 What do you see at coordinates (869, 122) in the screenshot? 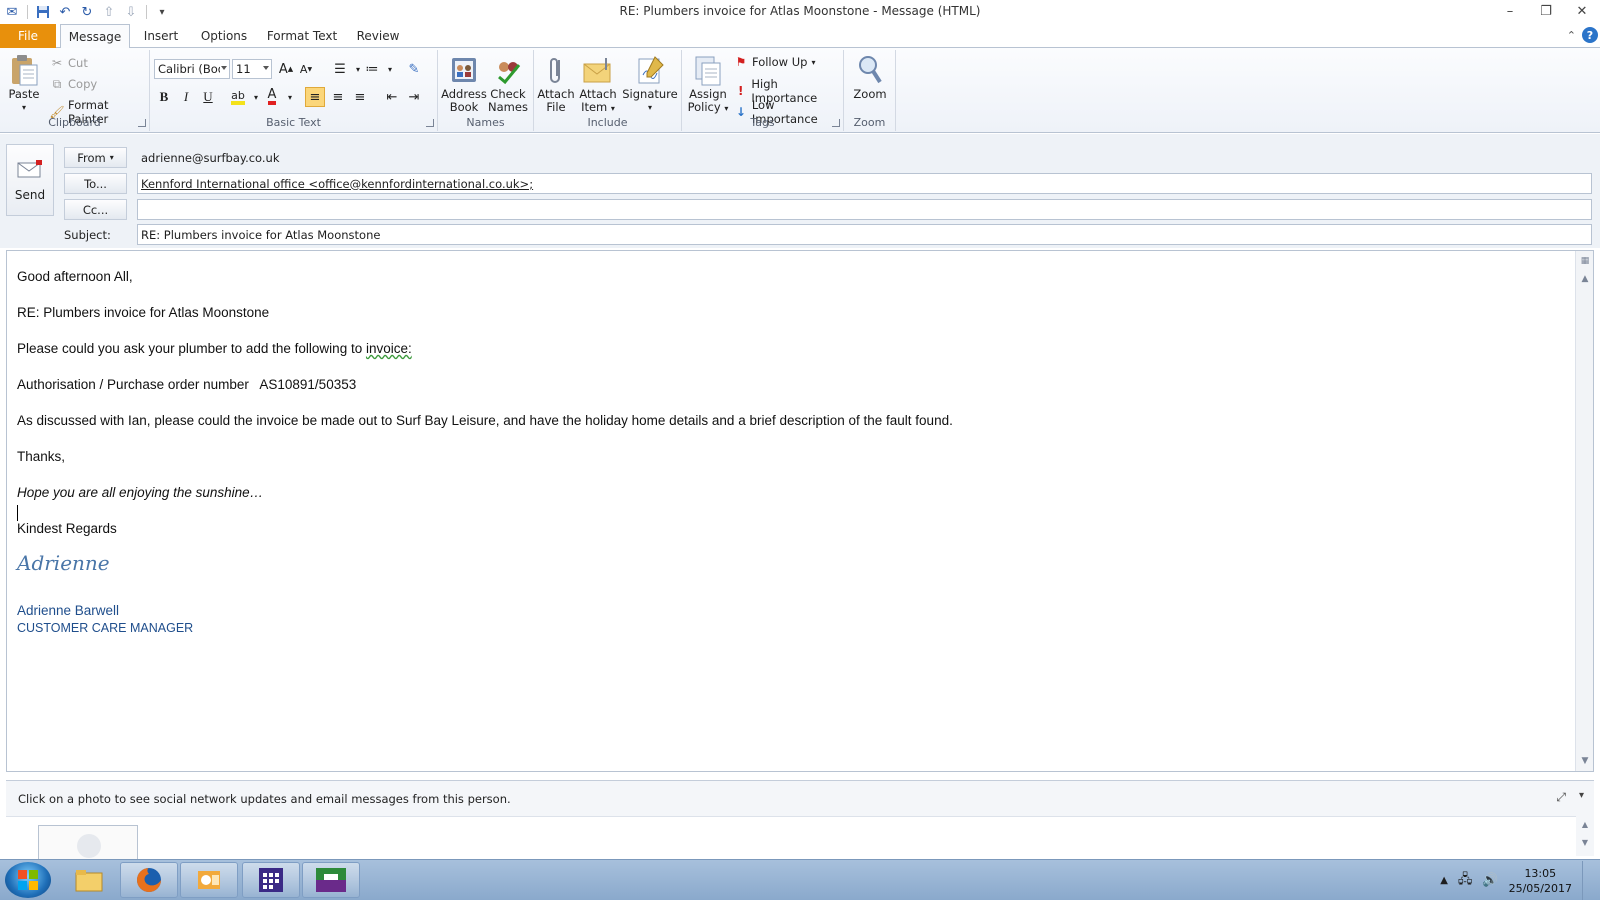
I see `zoom-group-label: Zoom` at bounding box center [869, 122].